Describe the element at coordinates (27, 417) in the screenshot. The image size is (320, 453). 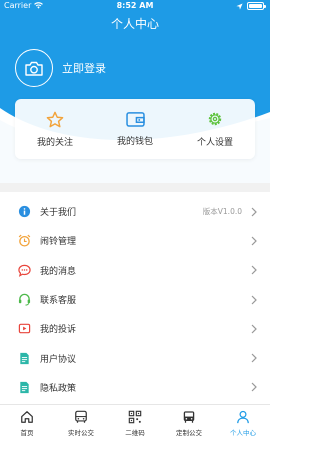
I see `home-icon` at that location.